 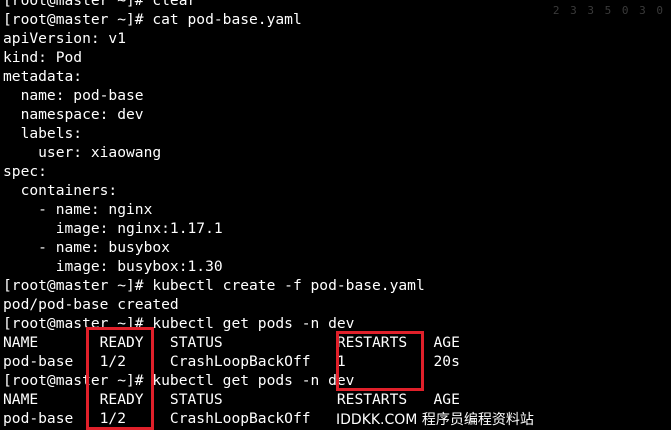 I want to click on terminal-line: labels:, so click(x=43, y=133).